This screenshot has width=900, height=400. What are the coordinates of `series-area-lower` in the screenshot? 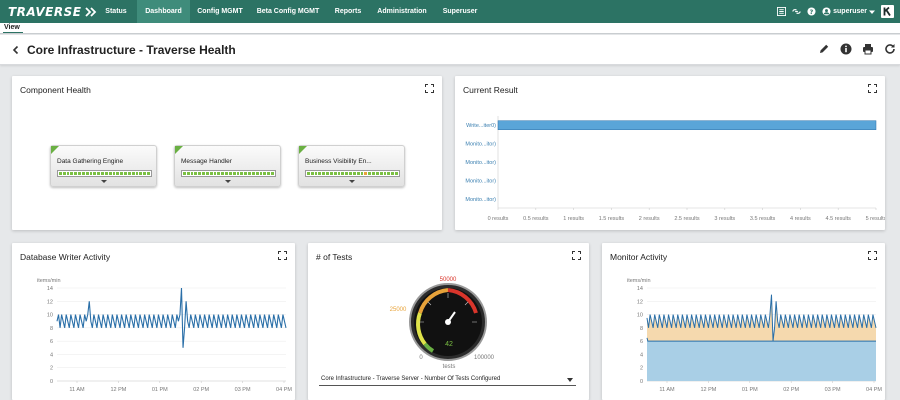 It's located at (761, 359).